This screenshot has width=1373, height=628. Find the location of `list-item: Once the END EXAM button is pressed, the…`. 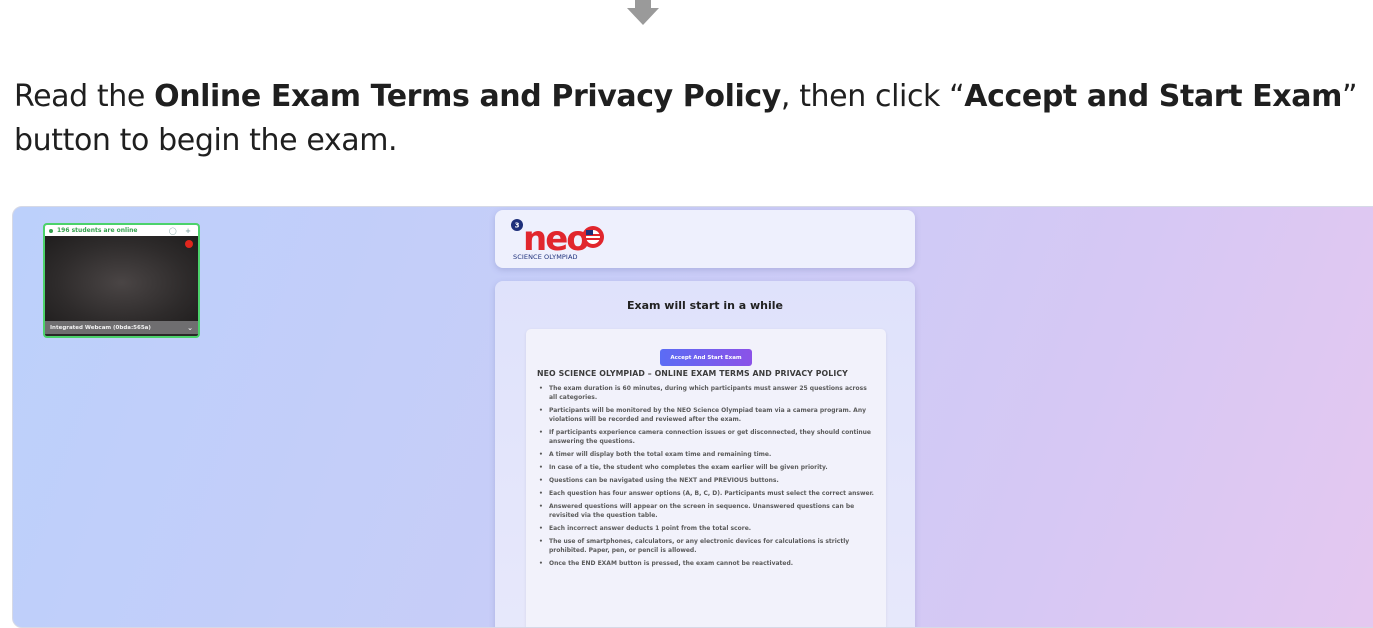

list-item: Once the END EXAM button is pressed, the… is located at coordinates (707, 563).